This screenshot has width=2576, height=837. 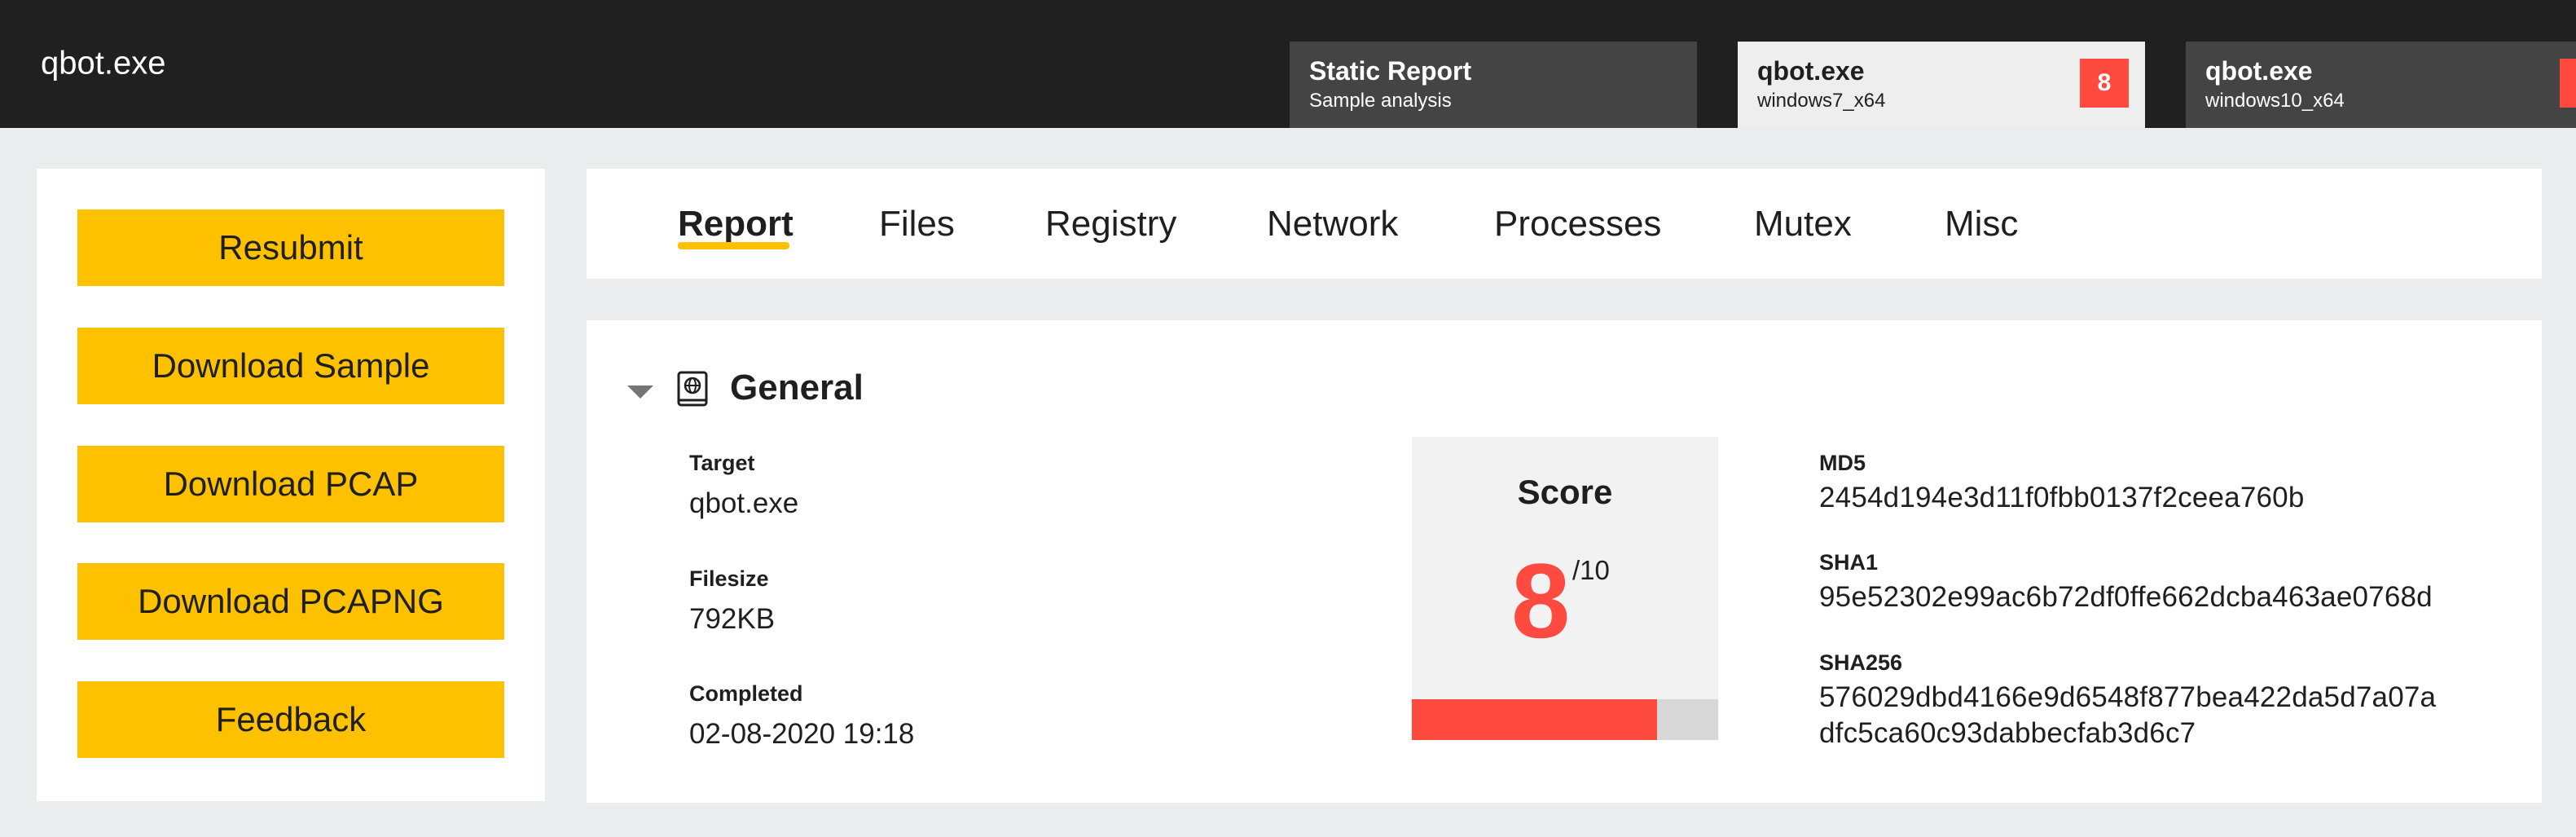 I want to click on download-pcapng-button: Download PCAPNG, so click(x=290, y=602).